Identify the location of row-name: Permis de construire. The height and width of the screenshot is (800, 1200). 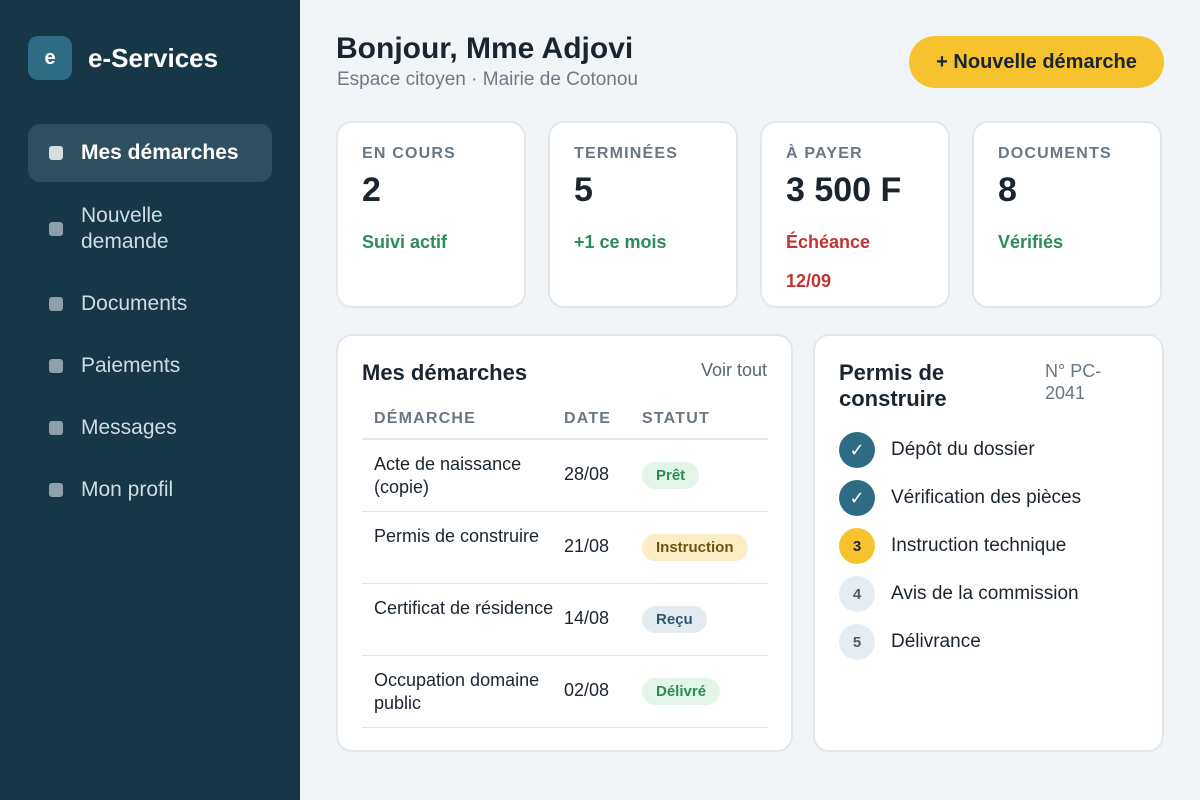
(457, 536).